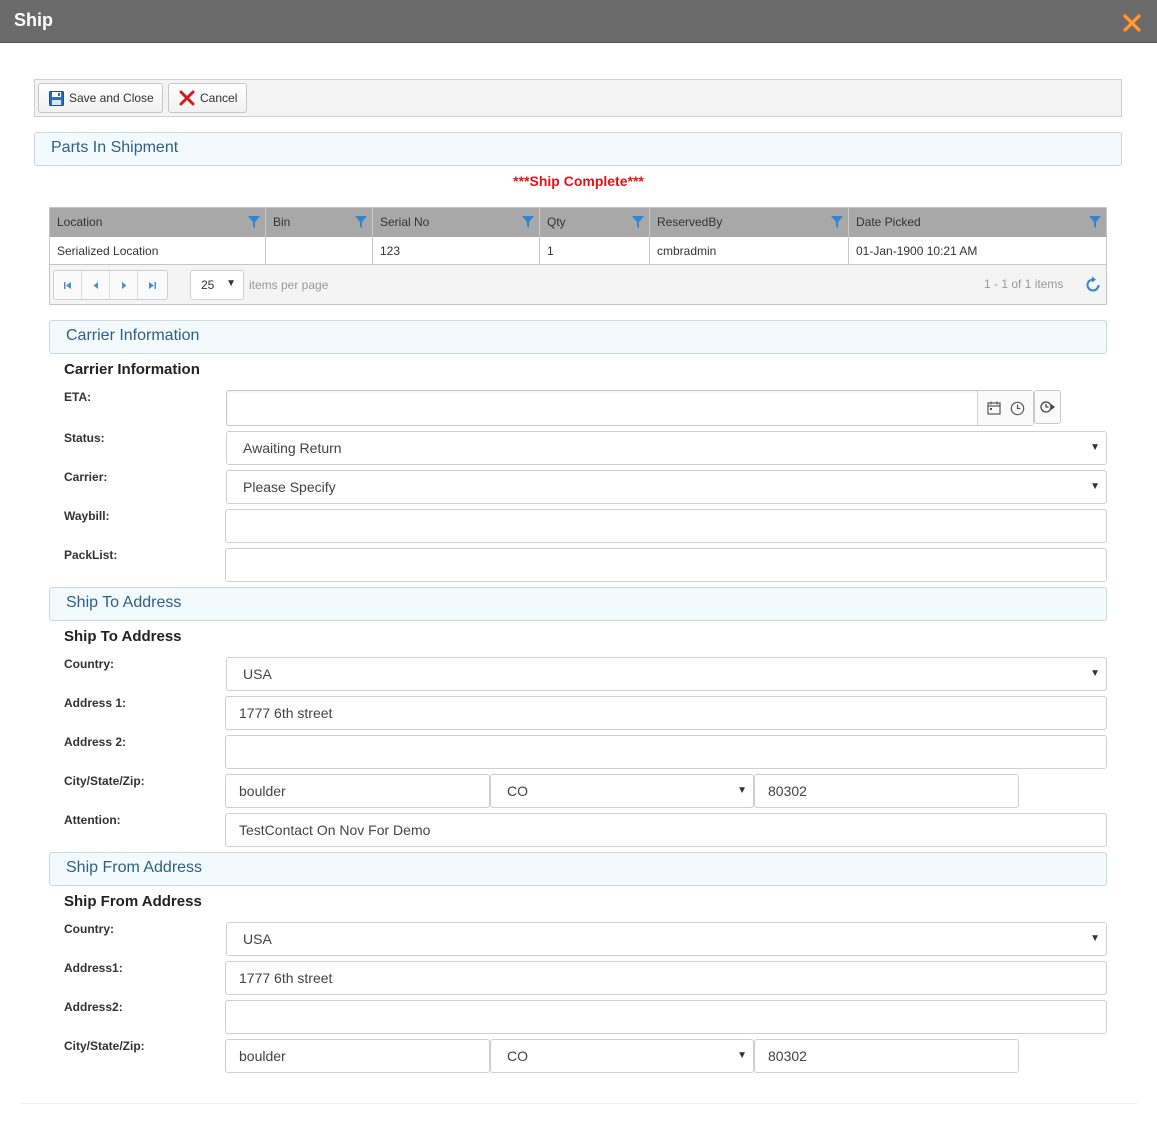 The image size is (1157, 1133). What do you see at coordinates (666, 674) in the screenshot?
I see `ship-to-country-select: USA ▼` at bounding box center [666, 674].